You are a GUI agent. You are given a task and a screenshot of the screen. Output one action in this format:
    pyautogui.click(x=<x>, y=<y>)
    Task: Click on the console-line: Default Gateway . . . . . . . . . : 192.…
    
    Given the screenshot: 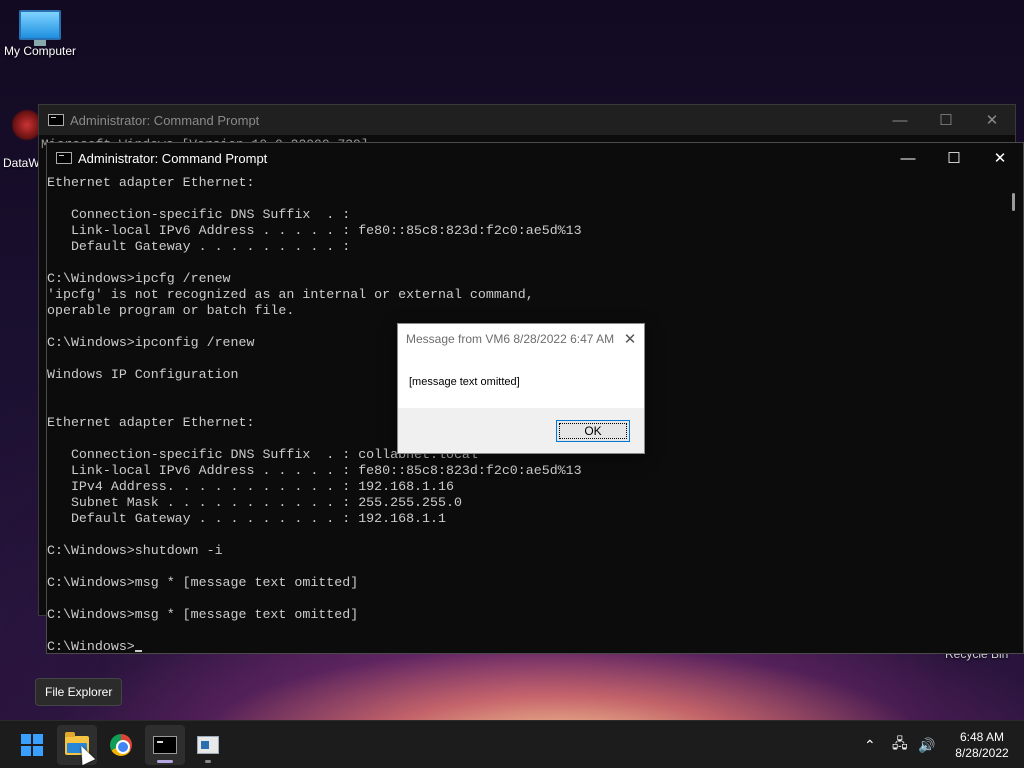 What is the action you would take?
    pyautogui.click(x=246, y=518)
    